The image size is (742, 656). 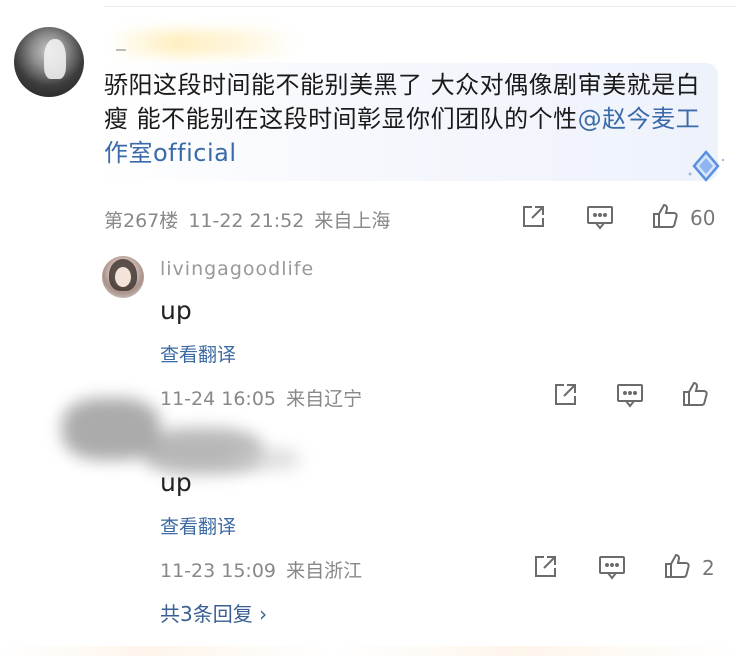 I want to click on top-divider, so click(x=420, y=6).